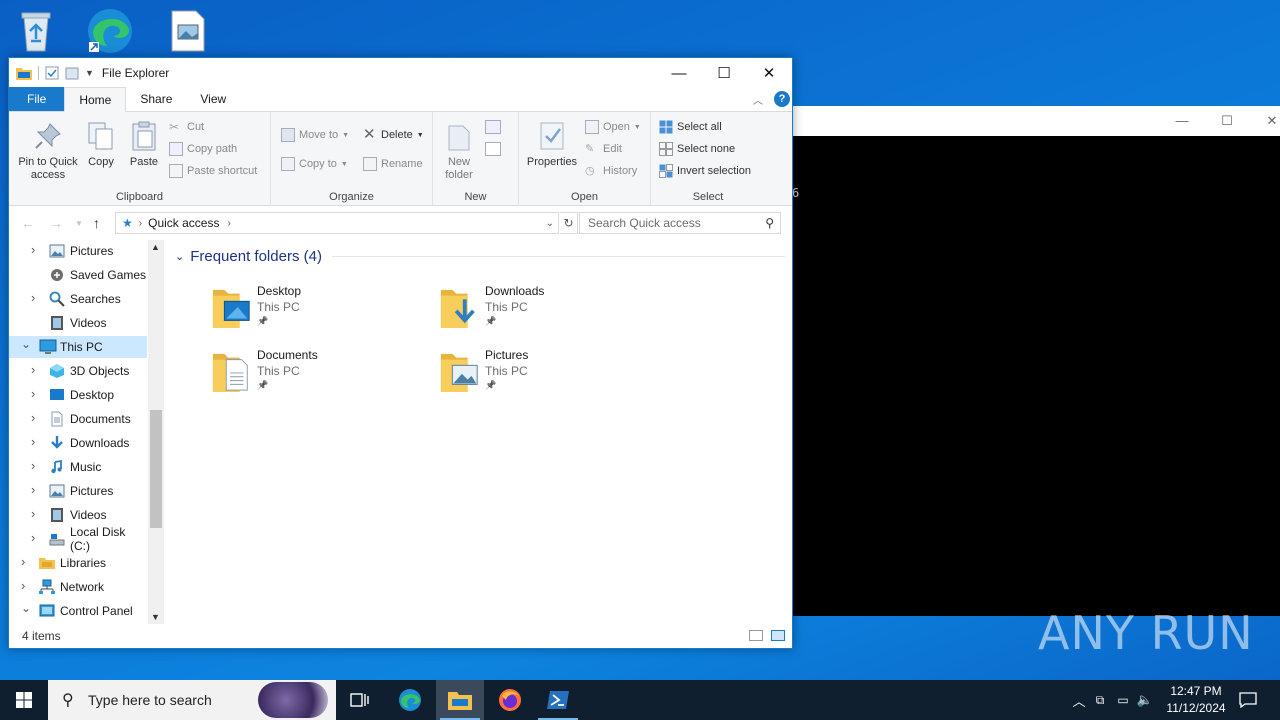 This screenshot has width=1280, height=720. Describe the element at coordinates (36, 31) in the screenshot. I see `recycle-bin-icon` at that location.